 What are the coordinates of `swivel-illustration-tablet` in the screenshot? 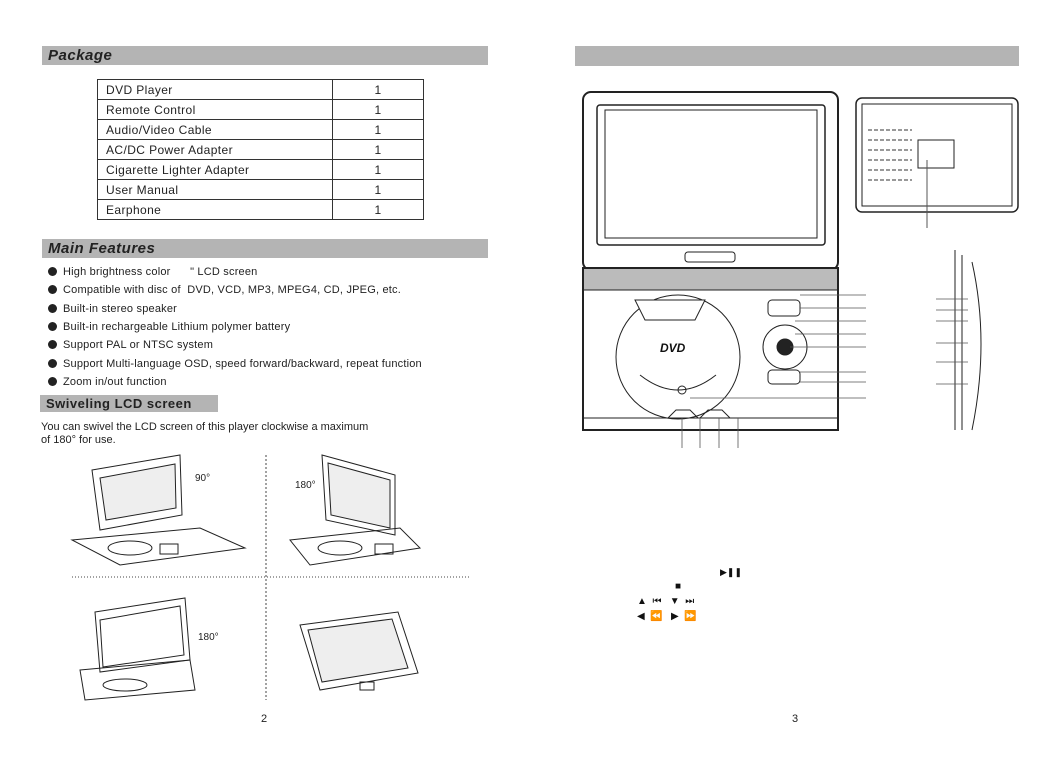 It's located at (359, 651).